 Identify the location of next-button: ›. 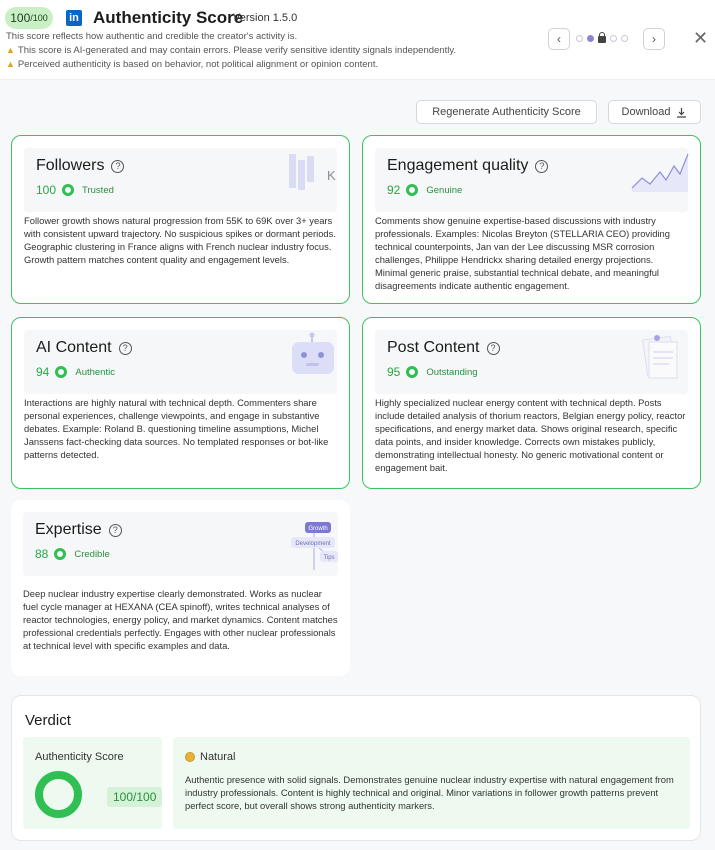
(654, 39).